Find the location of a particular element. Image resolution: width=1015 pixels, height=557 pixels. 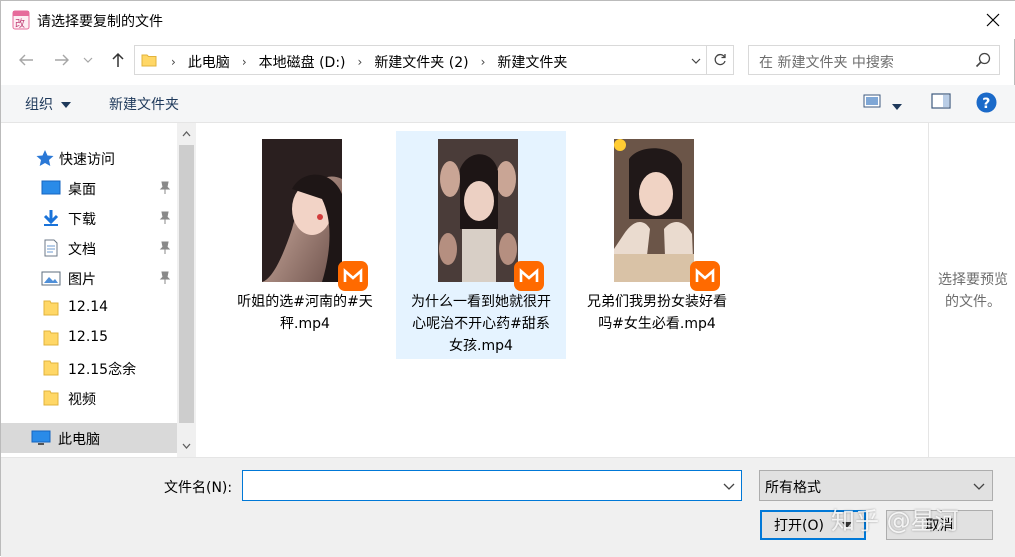

organize-menu: 组织 is located at coordinates (48, 104).